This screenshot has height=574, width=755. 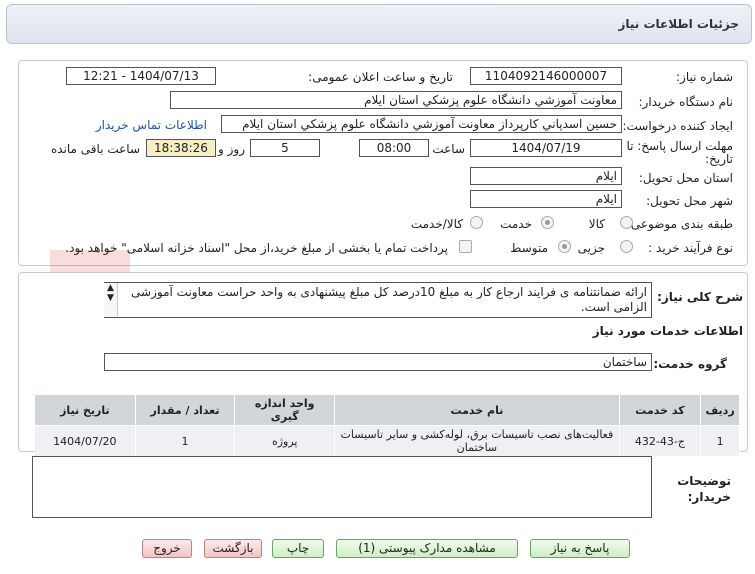 I want to click on cell-qty: 1, so click(x=185, y=441).